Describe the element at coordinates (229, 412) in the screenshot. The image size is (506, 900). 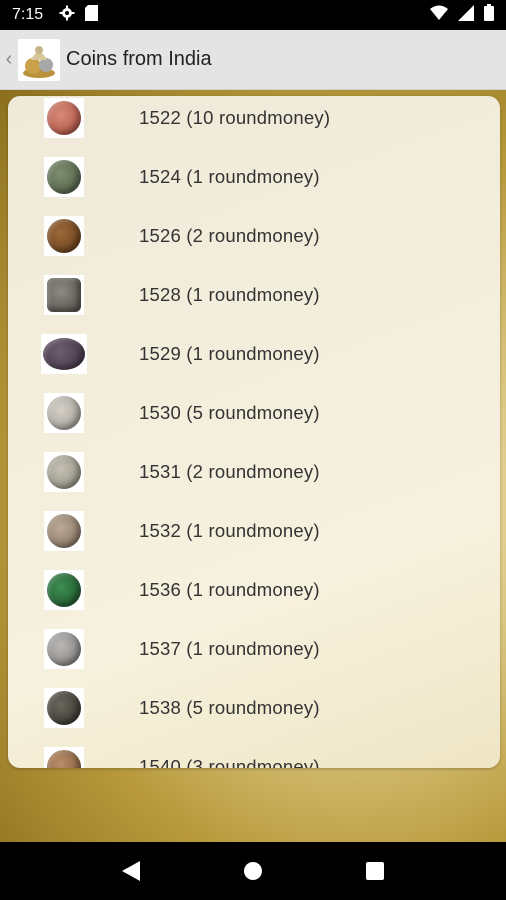
I see `list-item-label: 1530 (5 roundmoney)` at that location.